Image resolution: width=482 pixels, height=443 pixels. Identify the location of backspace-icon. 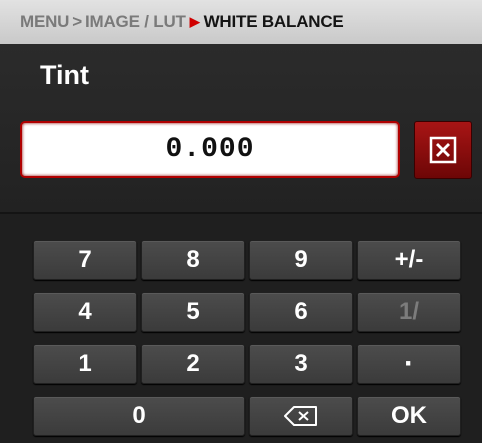
(300, 416).